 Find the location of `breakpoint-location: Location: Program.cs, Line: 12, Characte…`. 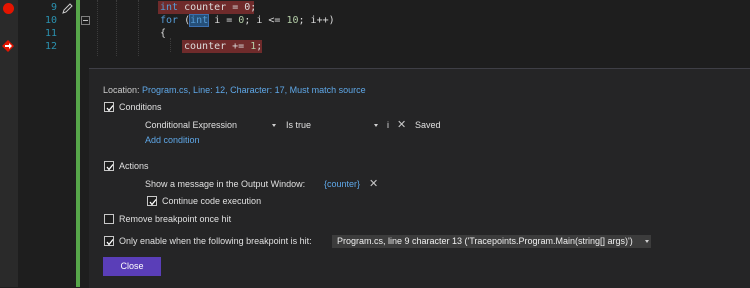

breakpoint-location: Location: Program.cs, Line: 12, Characte… is located at coordinates (234, 90).